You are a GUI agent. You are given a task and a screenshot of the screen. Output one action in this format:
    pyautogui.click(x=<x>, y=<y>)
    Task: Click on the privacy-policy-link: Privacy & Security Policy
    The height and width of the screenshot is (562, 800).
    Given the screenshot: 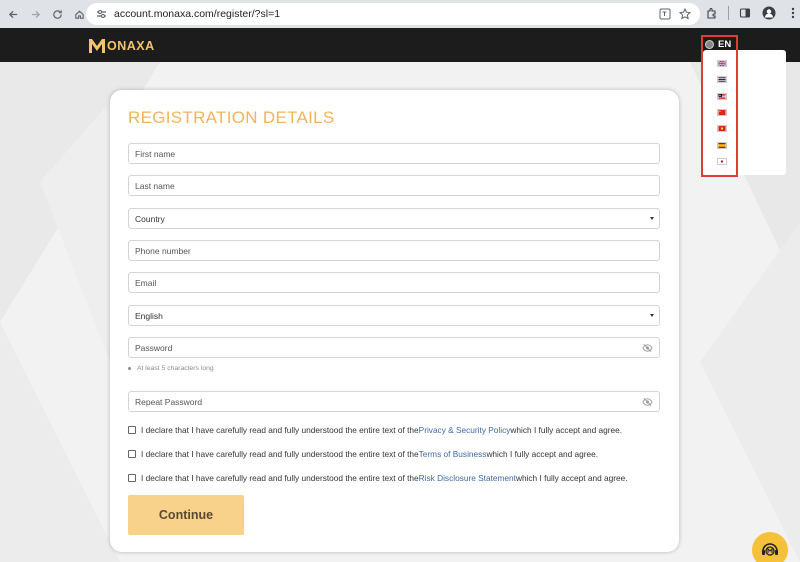 What is the action you would take?
    pyautogui.click(x=465, y=430)
    